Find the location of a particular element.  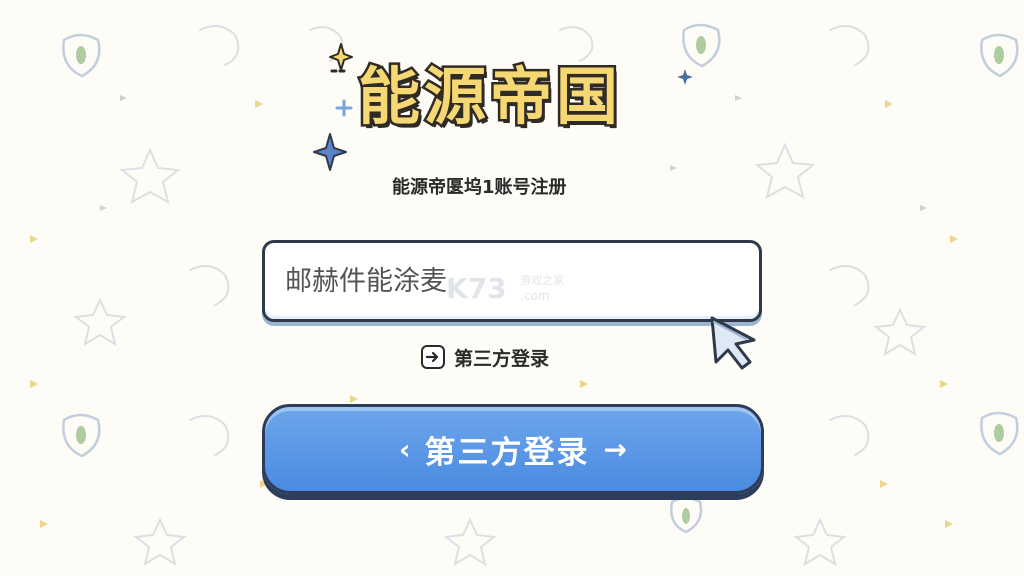

third-party-login-link: 第三方登录 is located at coordinates (484, 357).